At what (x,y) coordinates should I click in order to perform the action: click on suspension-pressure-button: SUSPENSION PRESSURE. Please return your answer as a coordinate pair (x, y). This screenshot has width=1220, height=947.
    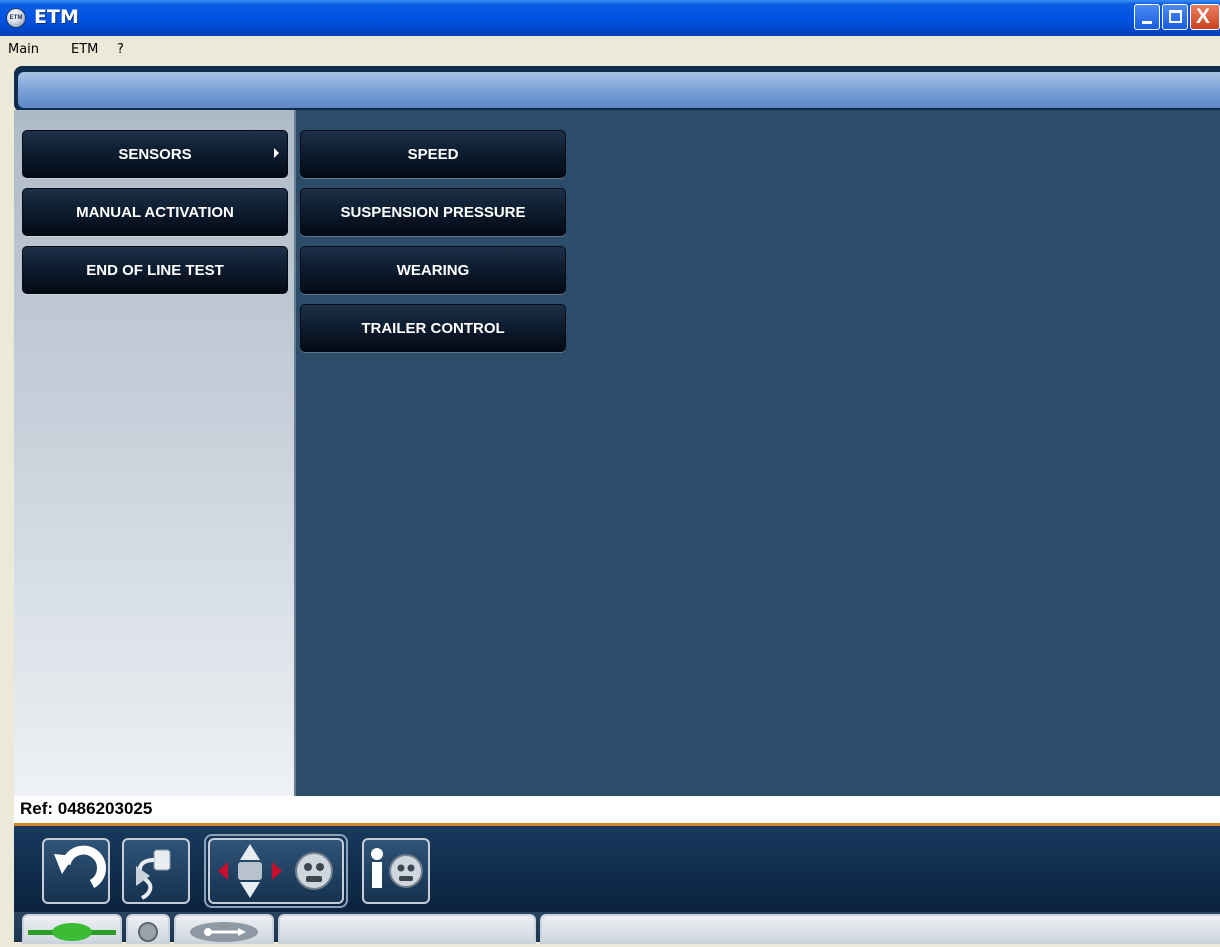
    Looking at the image, I should click on (433, 212).